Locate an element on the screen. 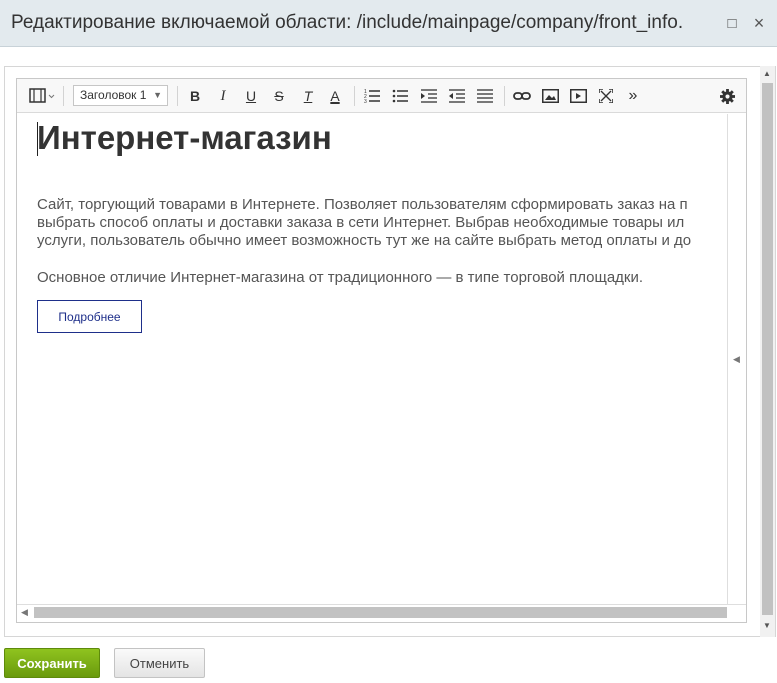 Image resolution: width=777 pixels, height=683 pixels. view-mode-icon is located at coordinates (42, 96).